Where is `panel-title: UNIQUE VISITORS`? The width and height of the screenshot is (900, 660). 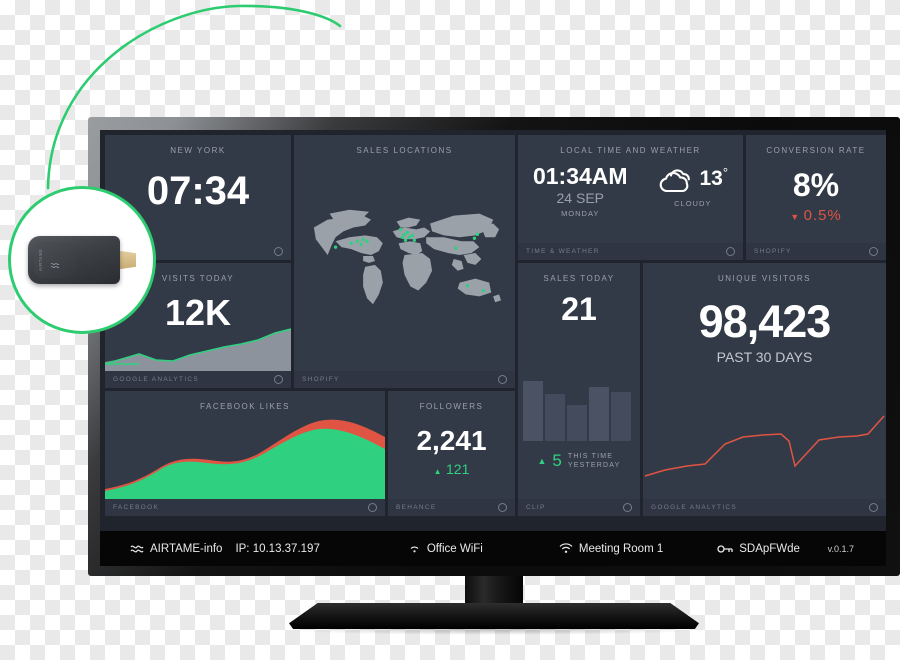
panel-title: UNIQUE VISITORS is located at coordinates (764, 278).